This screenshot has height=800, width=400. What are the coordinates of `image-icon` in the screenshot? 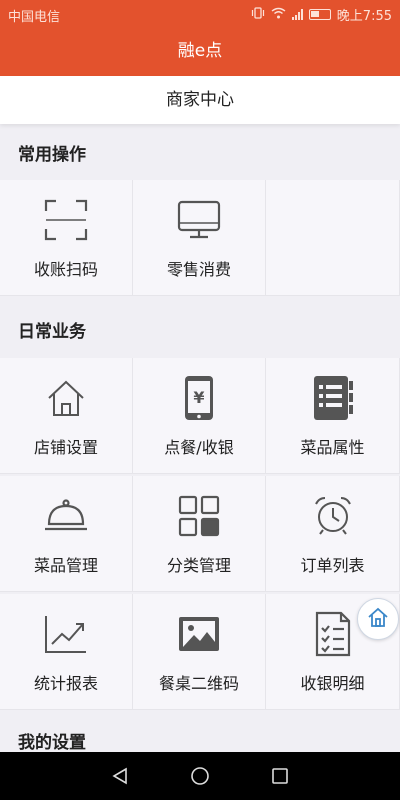 It's located at (199, 634).